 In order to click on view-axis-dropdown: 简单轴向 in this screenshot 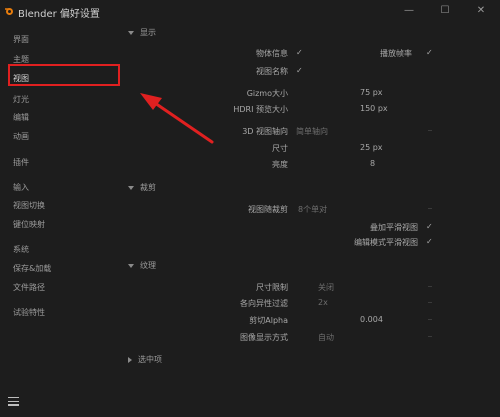, I will do `click(312, 131)`.